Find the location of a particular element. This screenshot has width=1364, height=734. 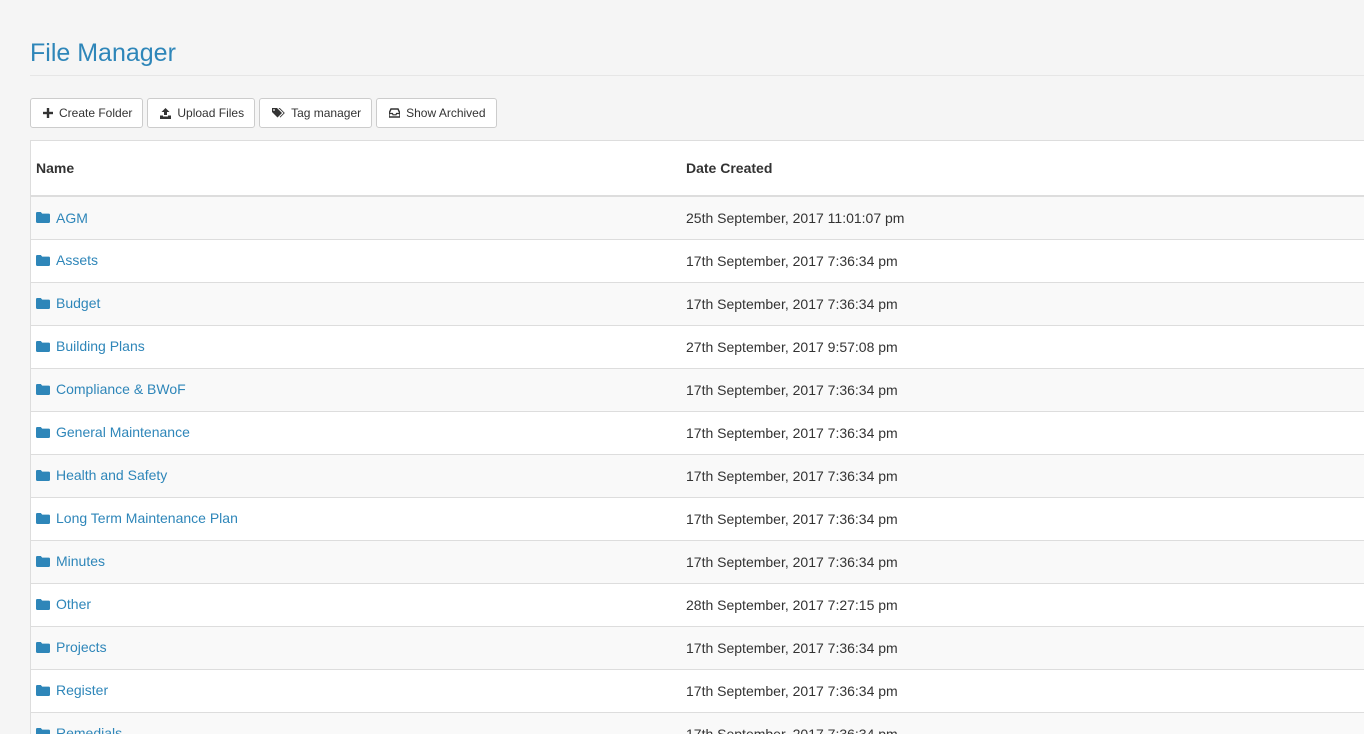

name-cell: Assets is located at coordinates (356, 261).